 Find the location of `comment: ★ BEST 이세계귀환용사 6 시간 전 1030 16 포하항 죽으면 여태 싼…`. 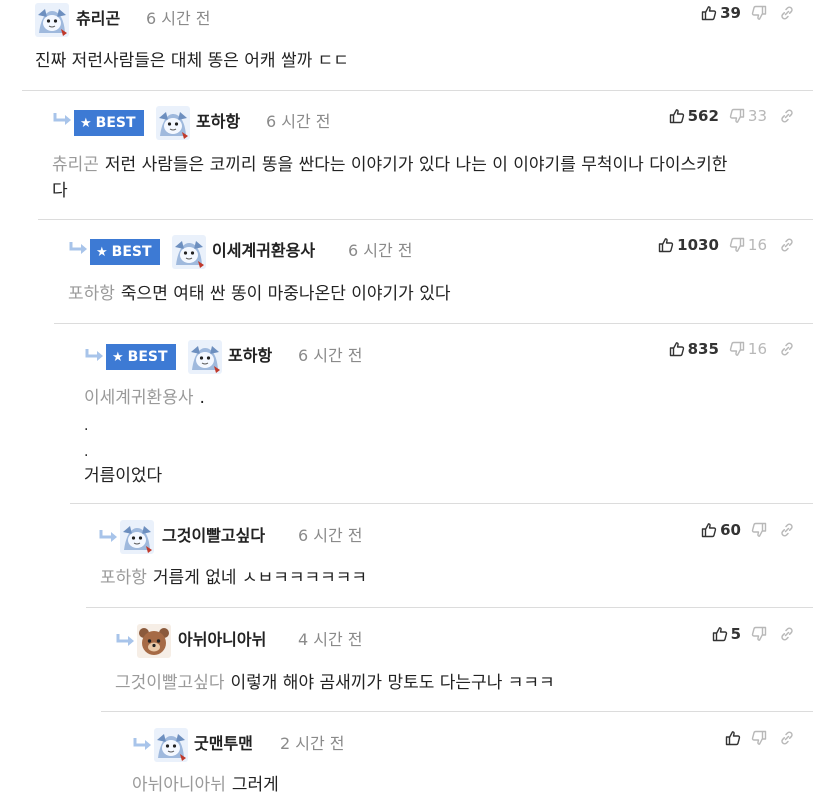

comment: ★ BEST 이세계귀환용사 6 시간 전 1030 16 포하항 죽으면 여태 싼… is located at coordinates (417, 272).